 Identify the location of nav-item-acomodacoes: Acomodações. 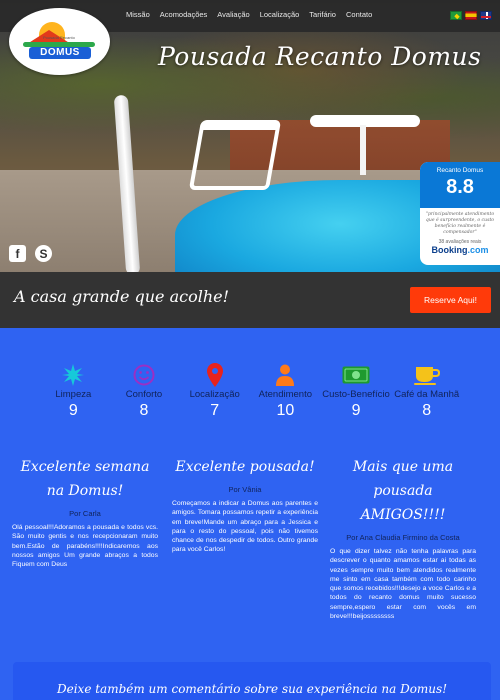
(184, 14).